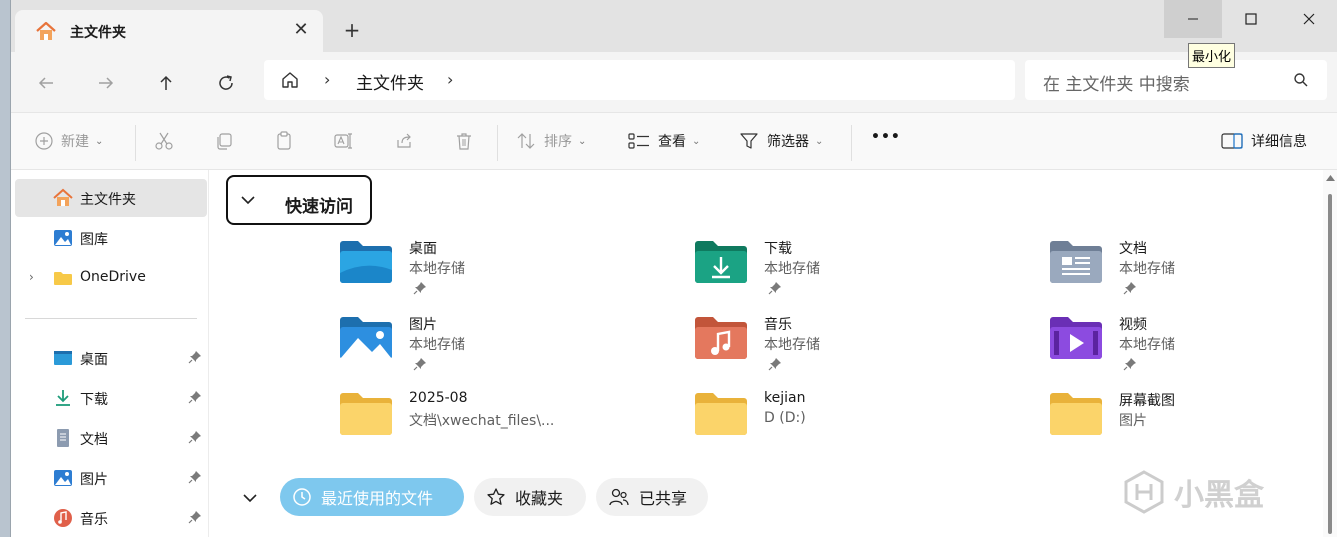  Describe the element at coordinates (488, 273) in the screenshot. I see `quick-access-item-desktop: 桌面 本地存储` at that location.